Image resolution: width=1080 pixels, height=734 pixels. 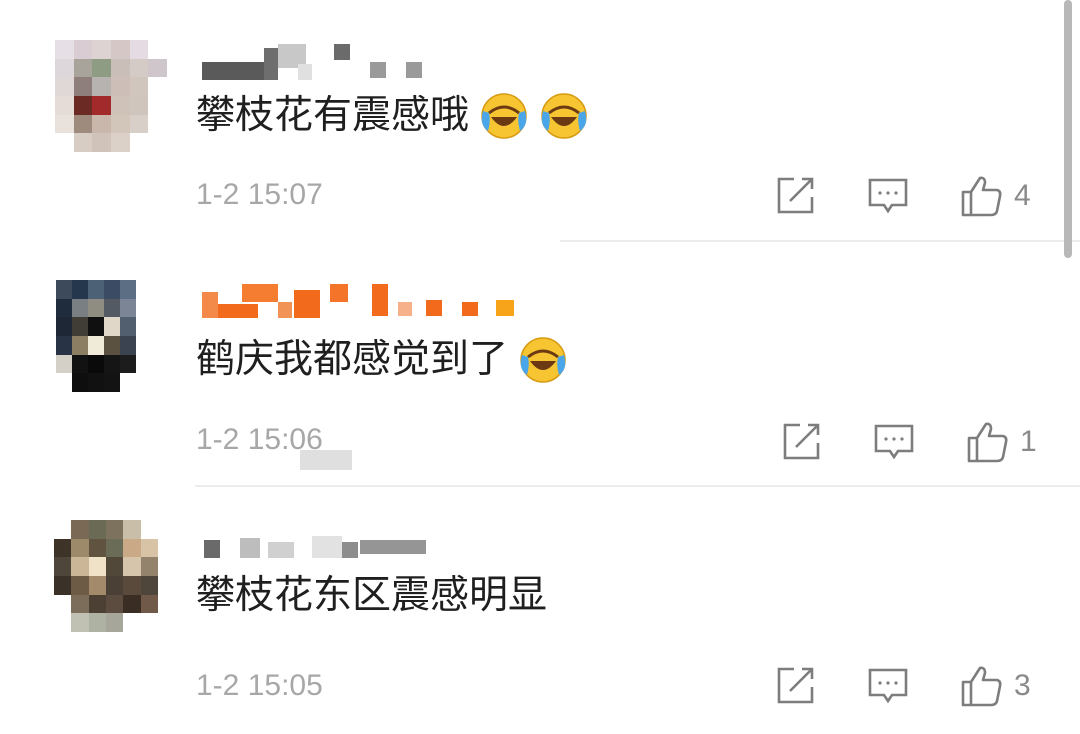 I want to click on comment-text: 攀枝花东区震感明显, so click(x=371, y=596).